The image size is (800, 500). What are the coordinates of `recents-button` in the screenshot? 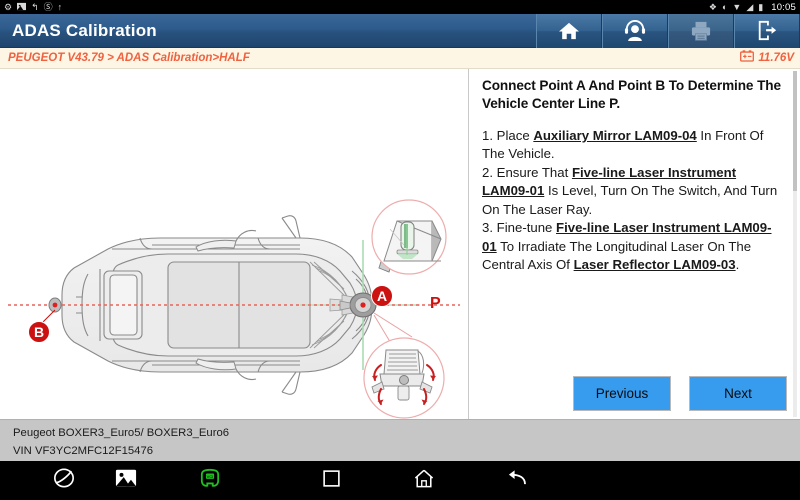 It's located at (331, 480).